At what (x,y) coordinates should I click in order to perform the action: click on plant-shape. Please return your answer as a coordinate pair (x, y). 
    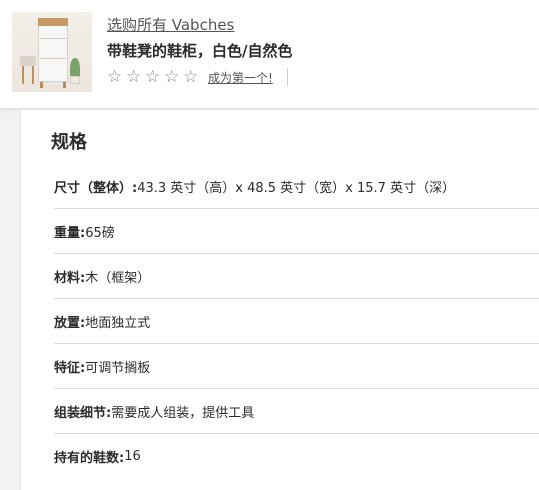
    Looking at the image, I should click on (75, 68).